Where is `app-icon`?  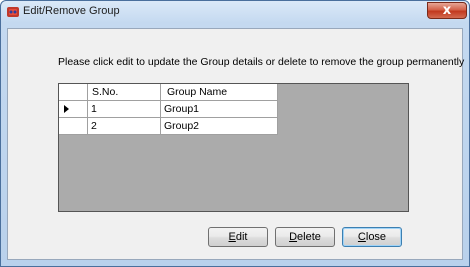
app-icon is located at coordinates (13, 12).